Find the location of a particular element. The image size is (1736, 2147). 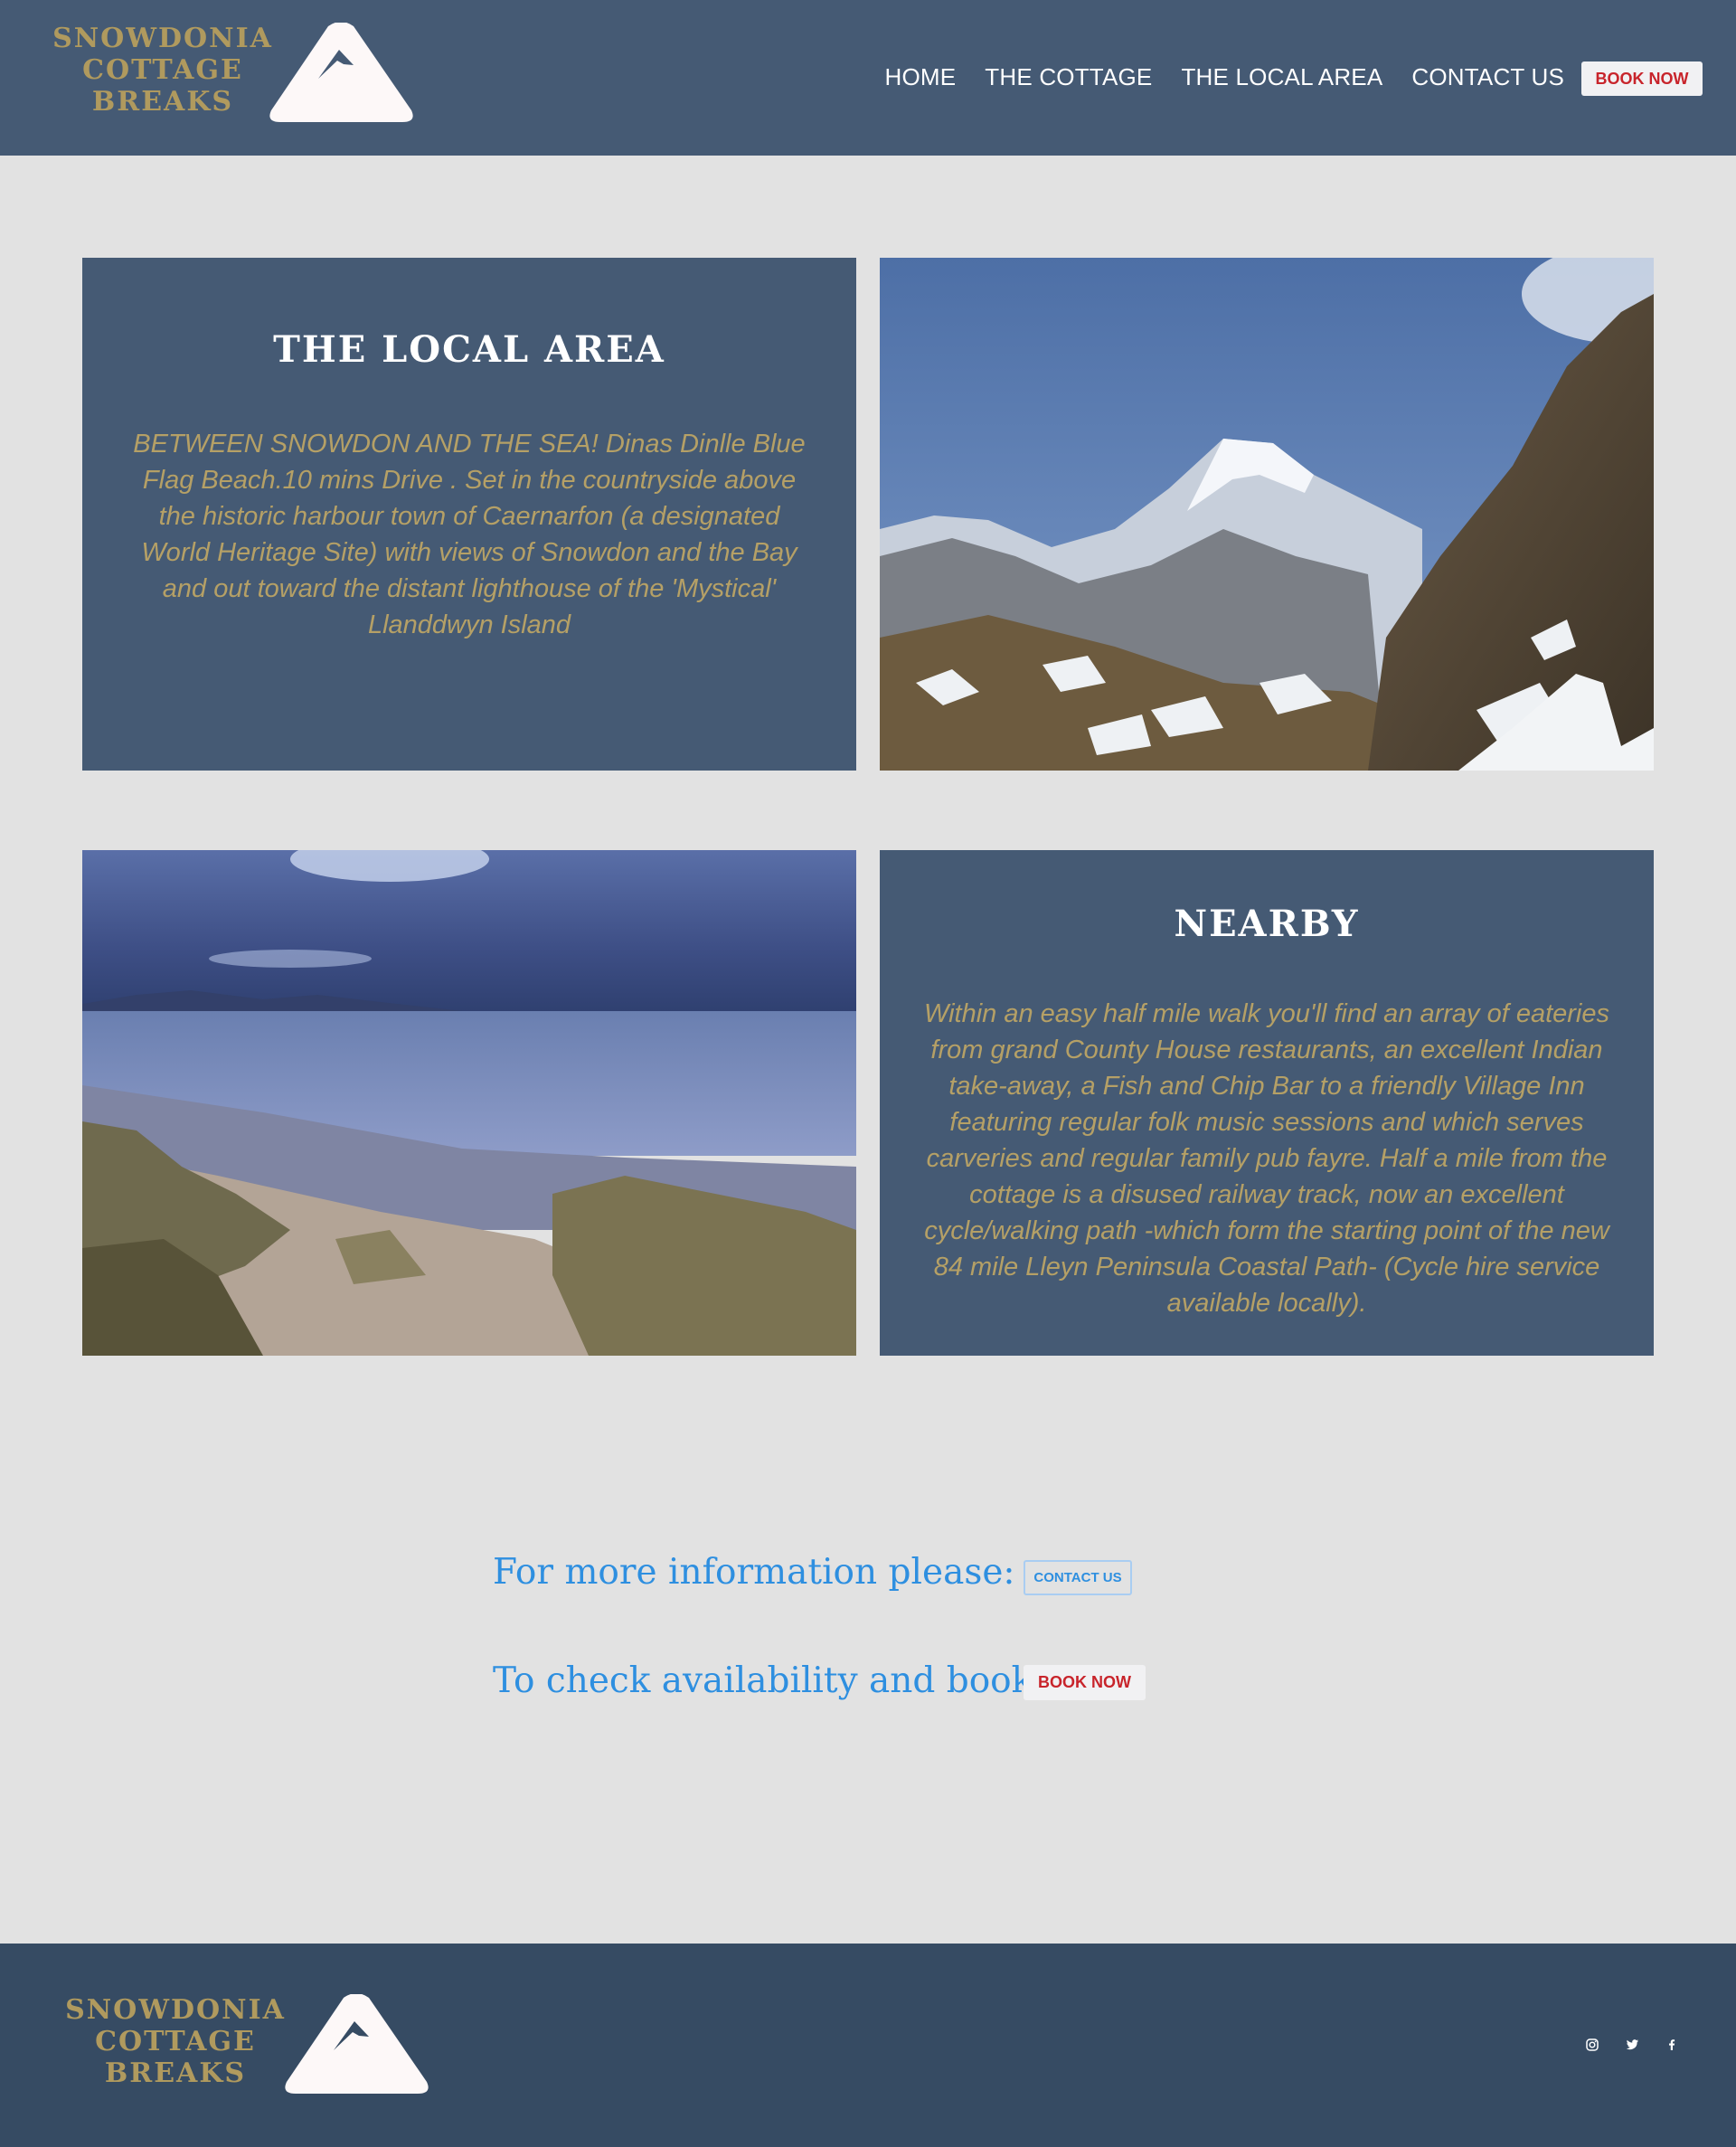

logo-line-2: COTTAGE is located at coordinates (162, 70).